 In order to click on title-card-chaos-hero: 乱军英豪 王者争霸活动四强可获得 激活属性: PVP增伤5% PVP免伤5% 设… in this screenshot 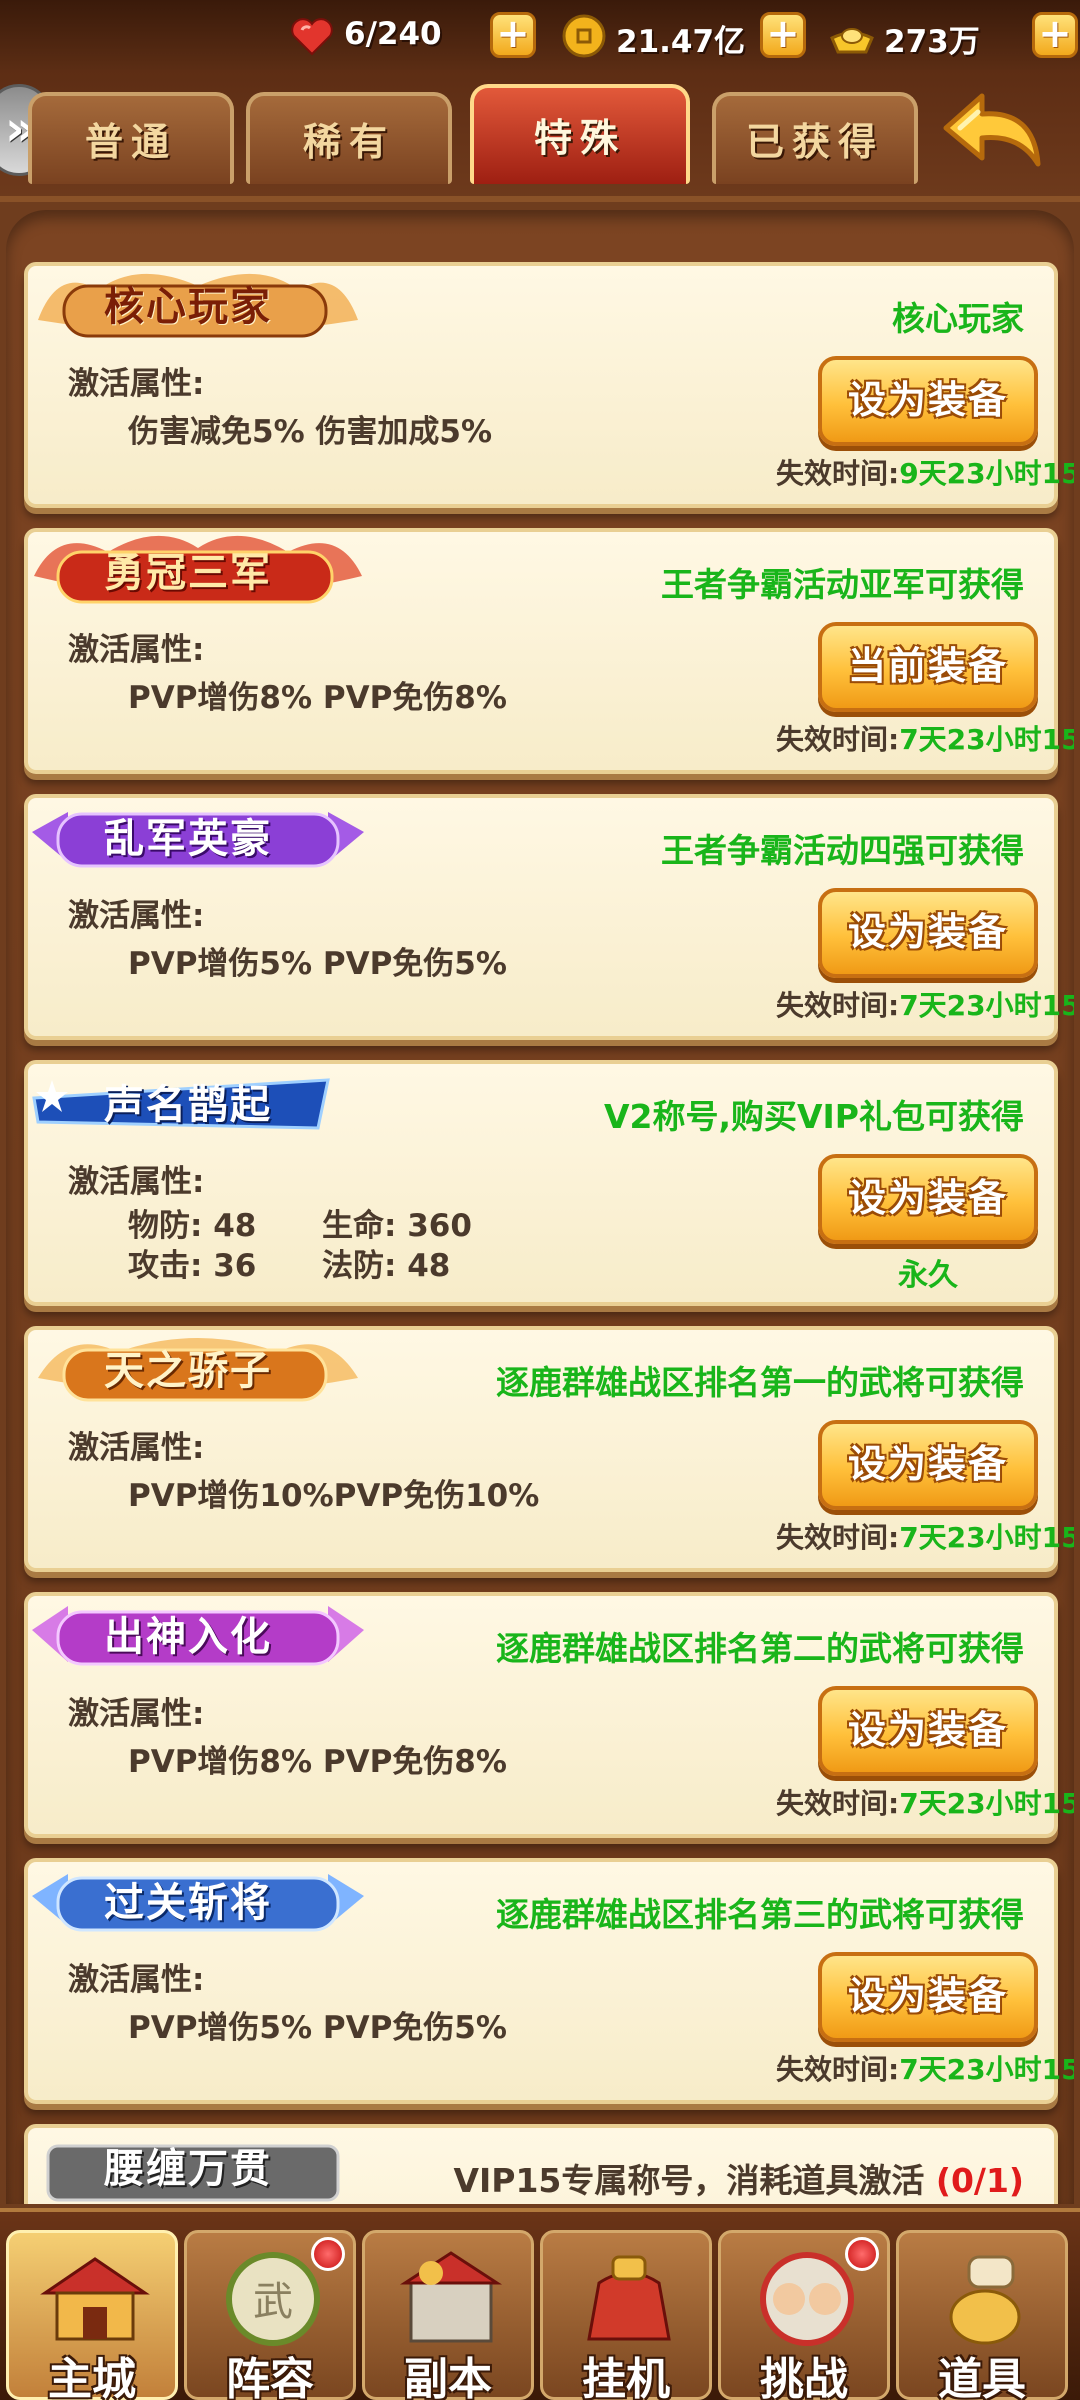, I will do `click(549, 916)`.